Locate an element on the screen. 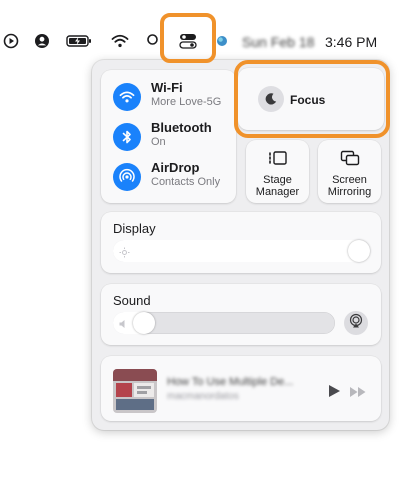 The width and height of the screenshot is (399, 498). siri-icon is located at coordinates (222, 41).